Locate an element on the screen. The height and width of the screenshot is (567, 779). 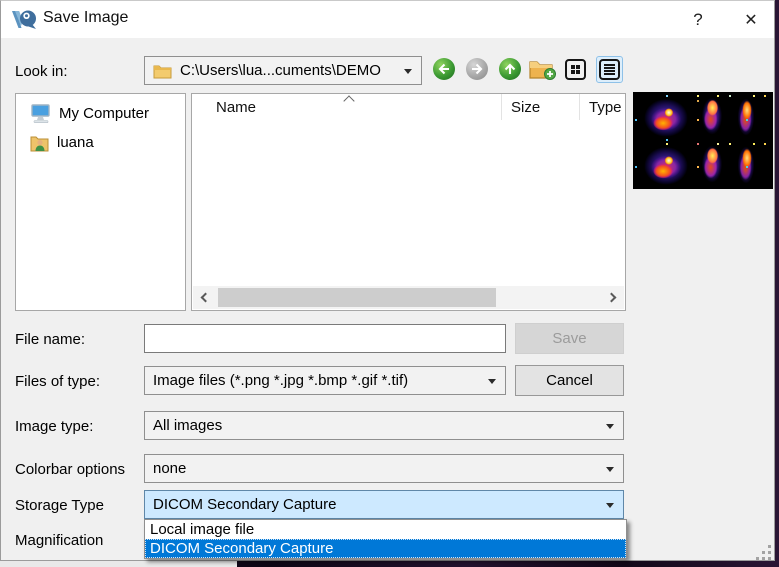
file-name-label: File name: is located at coordinates (50, 339).